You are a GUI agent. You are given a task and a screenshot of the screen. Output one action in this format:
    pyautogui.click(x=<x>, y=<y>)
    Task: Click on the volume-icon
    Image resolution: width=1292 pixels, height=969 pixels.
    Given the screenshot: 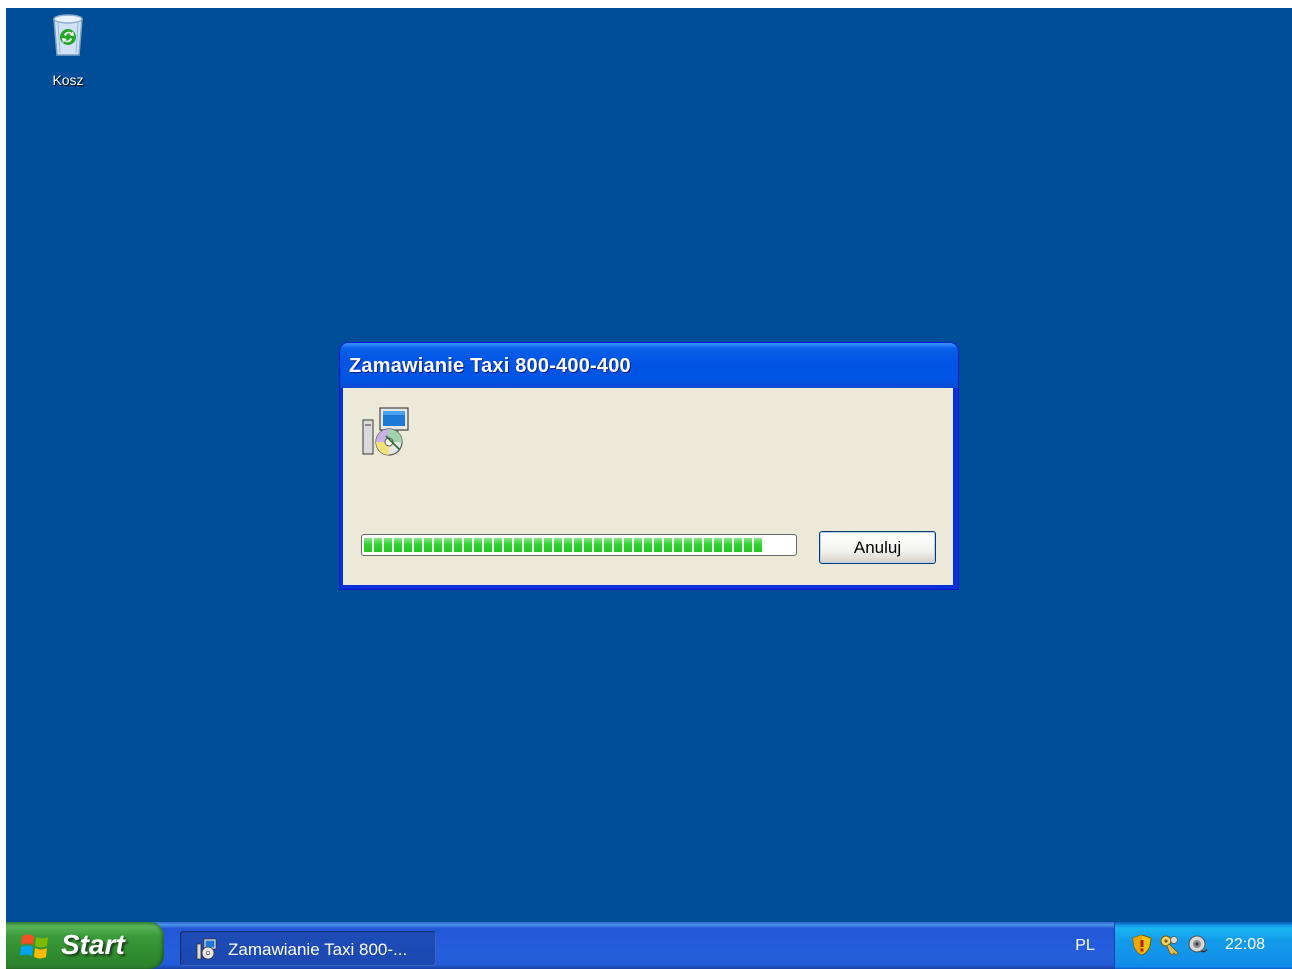 What is the action you would take?
    pyautogui.click(x=1198, y=945)
    